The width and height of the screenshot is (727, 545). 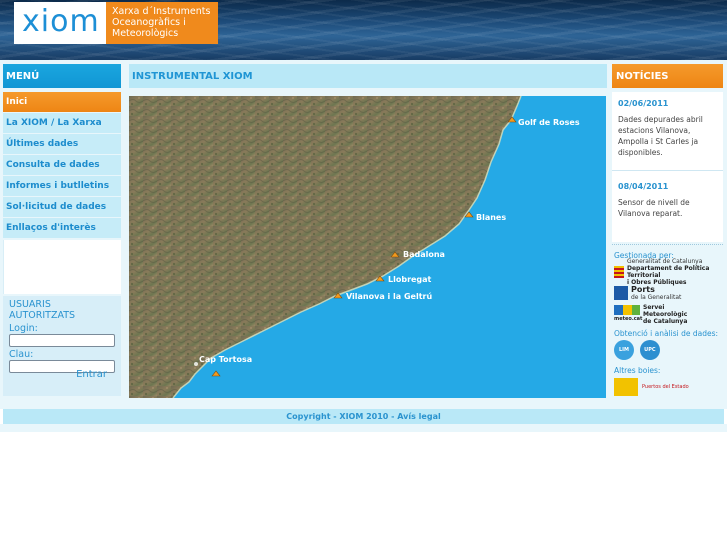 I want to click on menu-item-ultimes-dades: Últimes dades, so click(x=62, y=144).